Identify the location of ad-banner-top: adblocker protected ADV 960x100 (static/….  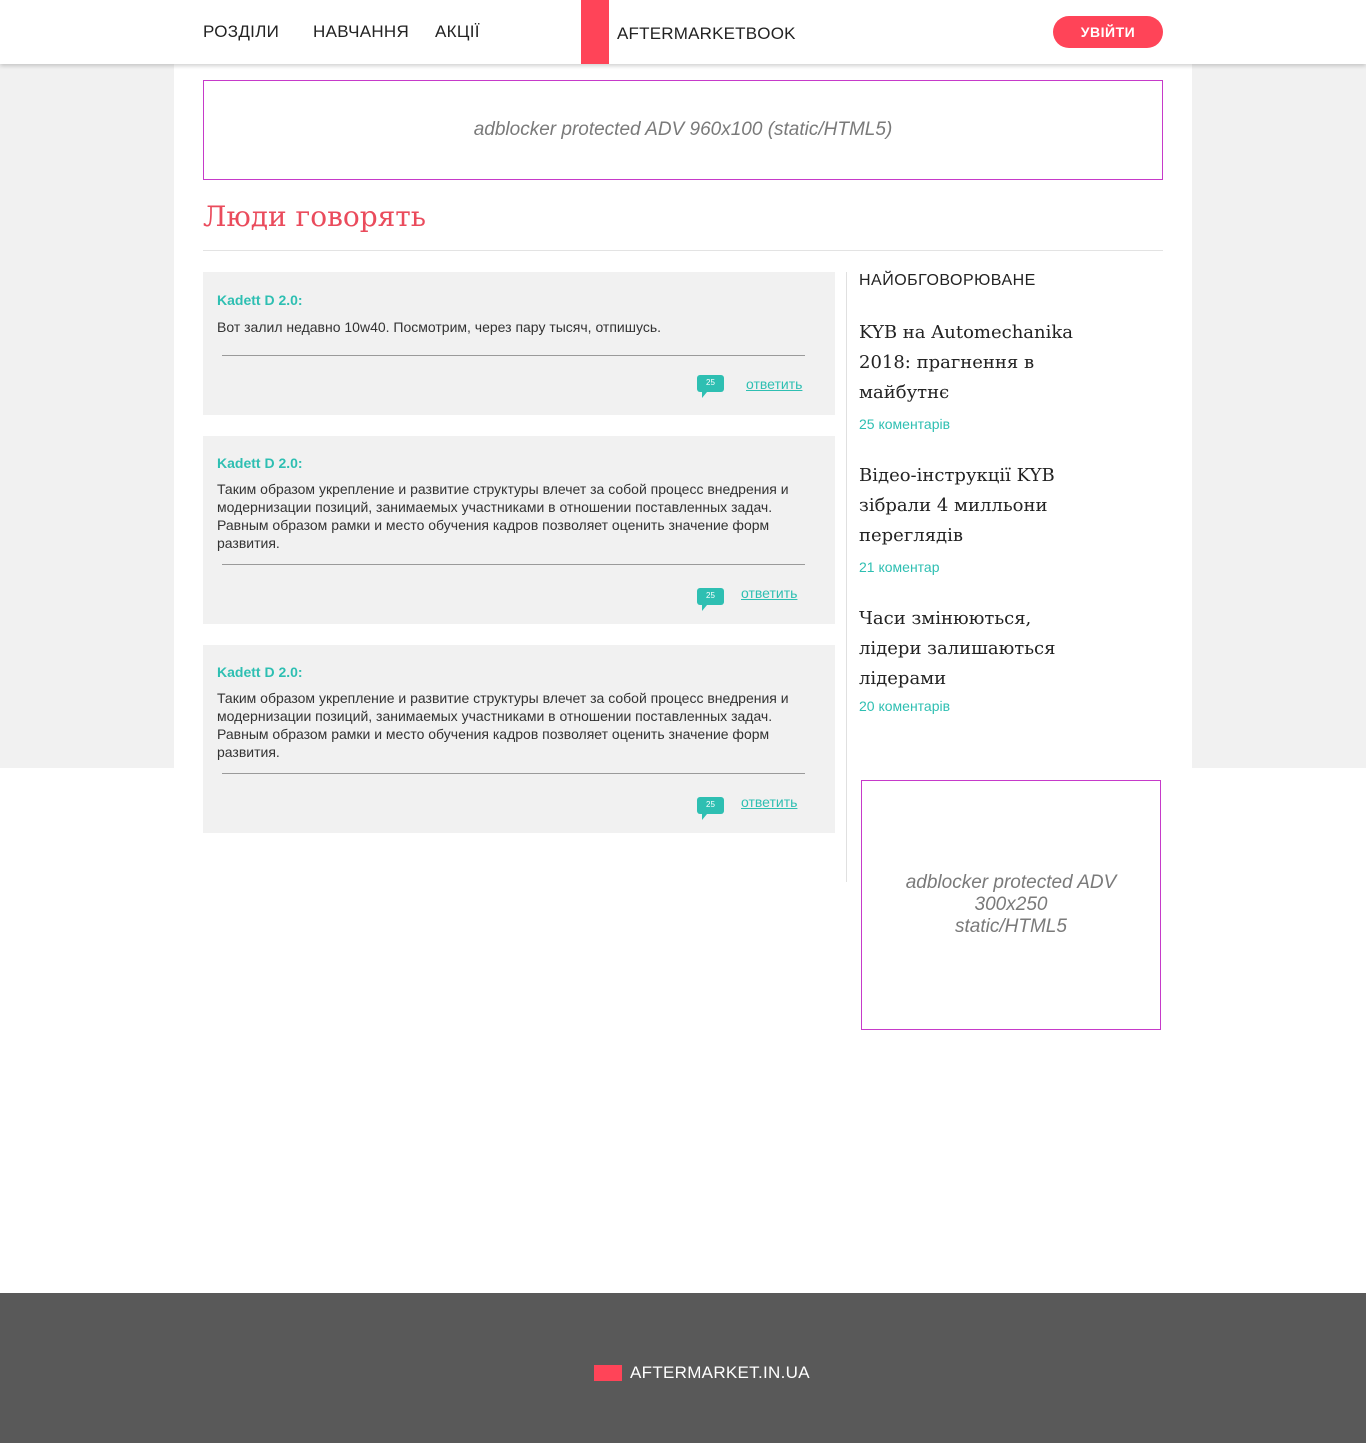
(683, 130).